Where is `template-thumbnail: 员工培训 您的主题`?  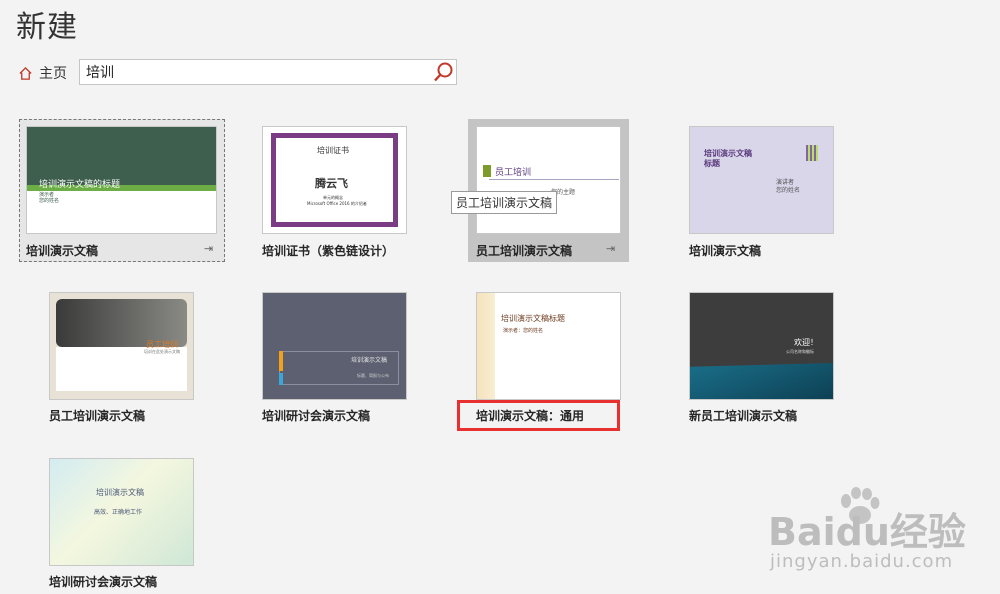 template-thumbnail: 员工培训 您的主题 is located at coordinates (548, 180).